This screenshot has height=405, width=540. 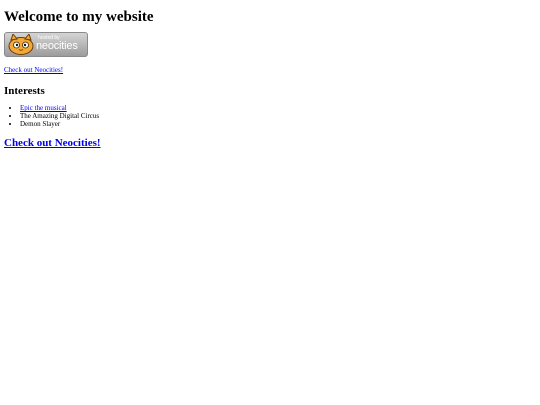 What do you see at coordinates (52, 143) in the screenshot?
I see `check-out-neocities-big-link: Check out Neocities!` at bounding box center [52, 143].